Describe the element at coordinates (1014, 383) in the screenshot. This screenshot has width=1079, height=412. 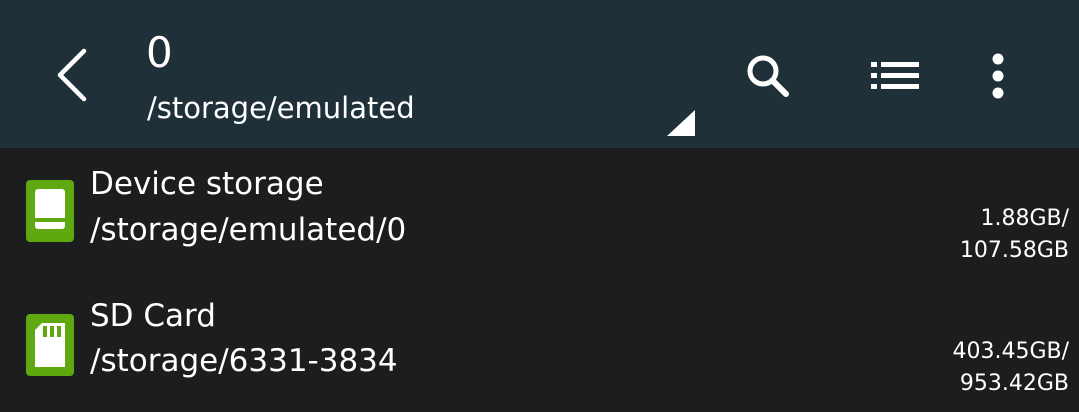
I see `storage-total: 953.42GB` at that location.